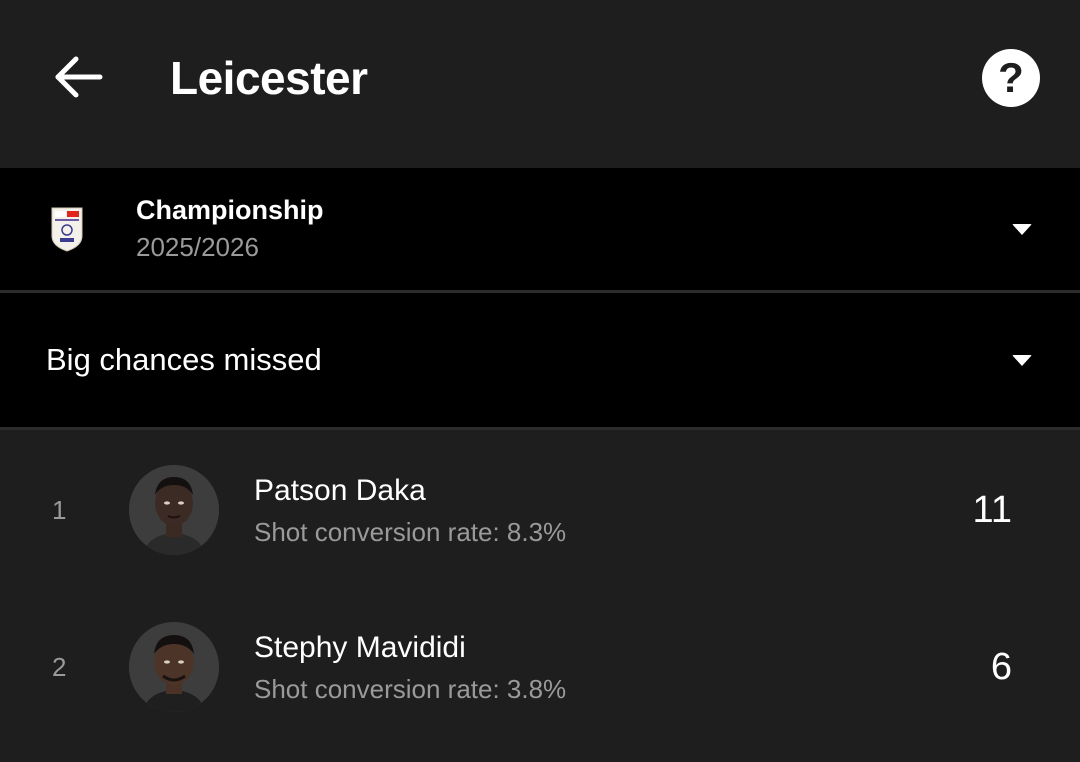  What do you see at coordinates (59, 667) in the screenshot?
I see `player-rank: 2` at bounding box center [59, 667].